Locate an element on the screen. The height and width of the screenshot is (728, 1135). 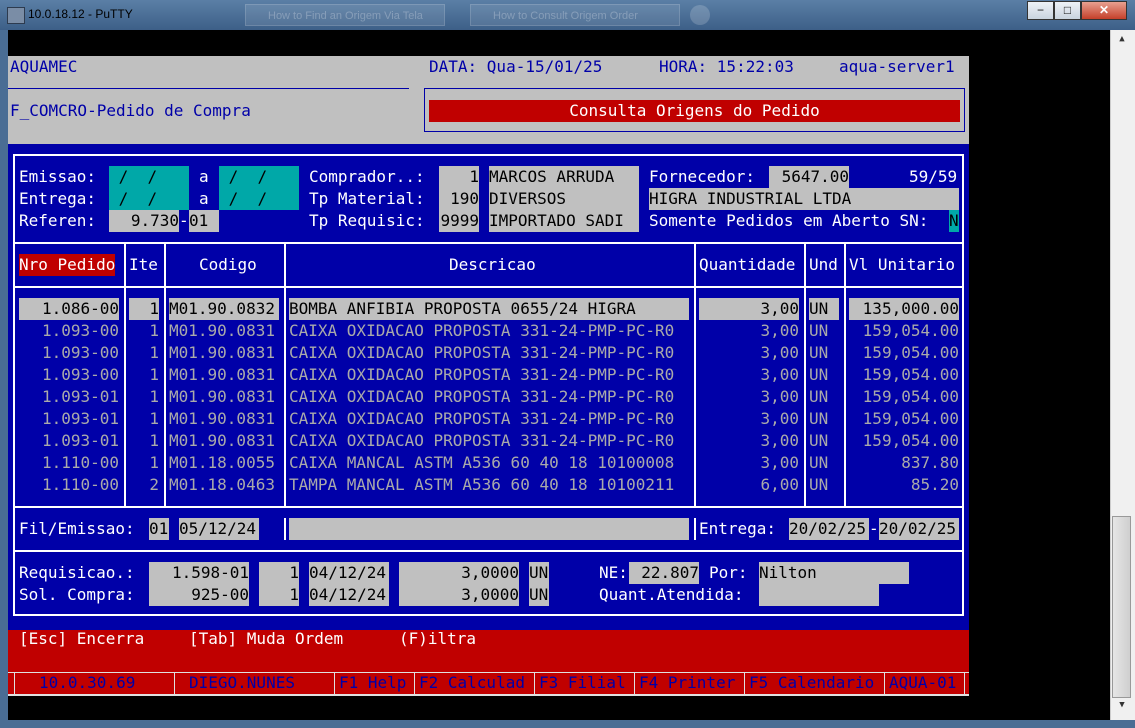
column-header-vl-unitario: Vl Unitario is located at coordinates (902, 265).